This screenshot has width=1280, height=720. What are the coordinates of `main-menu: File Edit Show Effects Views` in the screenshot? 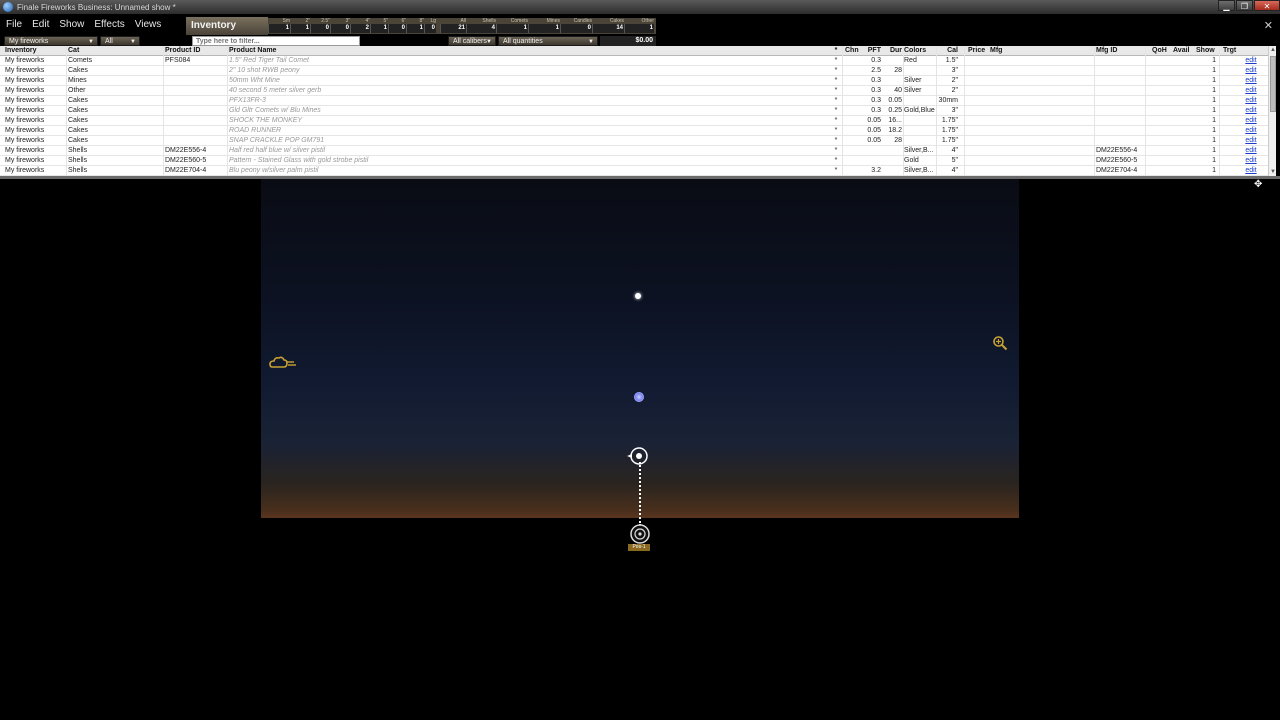 It's located at (83, 25).